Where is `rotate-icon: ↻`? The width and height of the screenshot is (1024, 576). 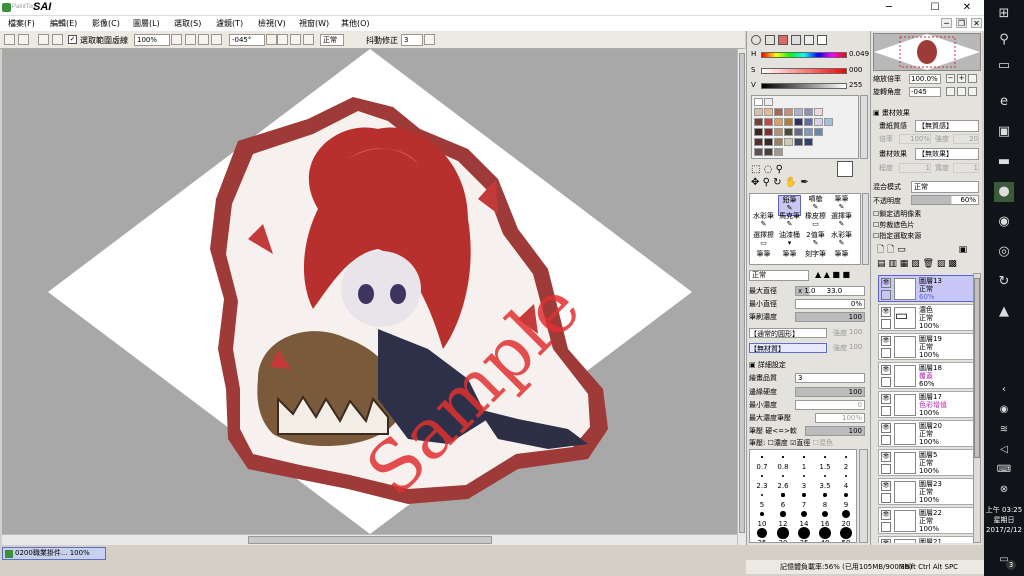
rotate-icon: ↻ is located at coordinates (777, 182).